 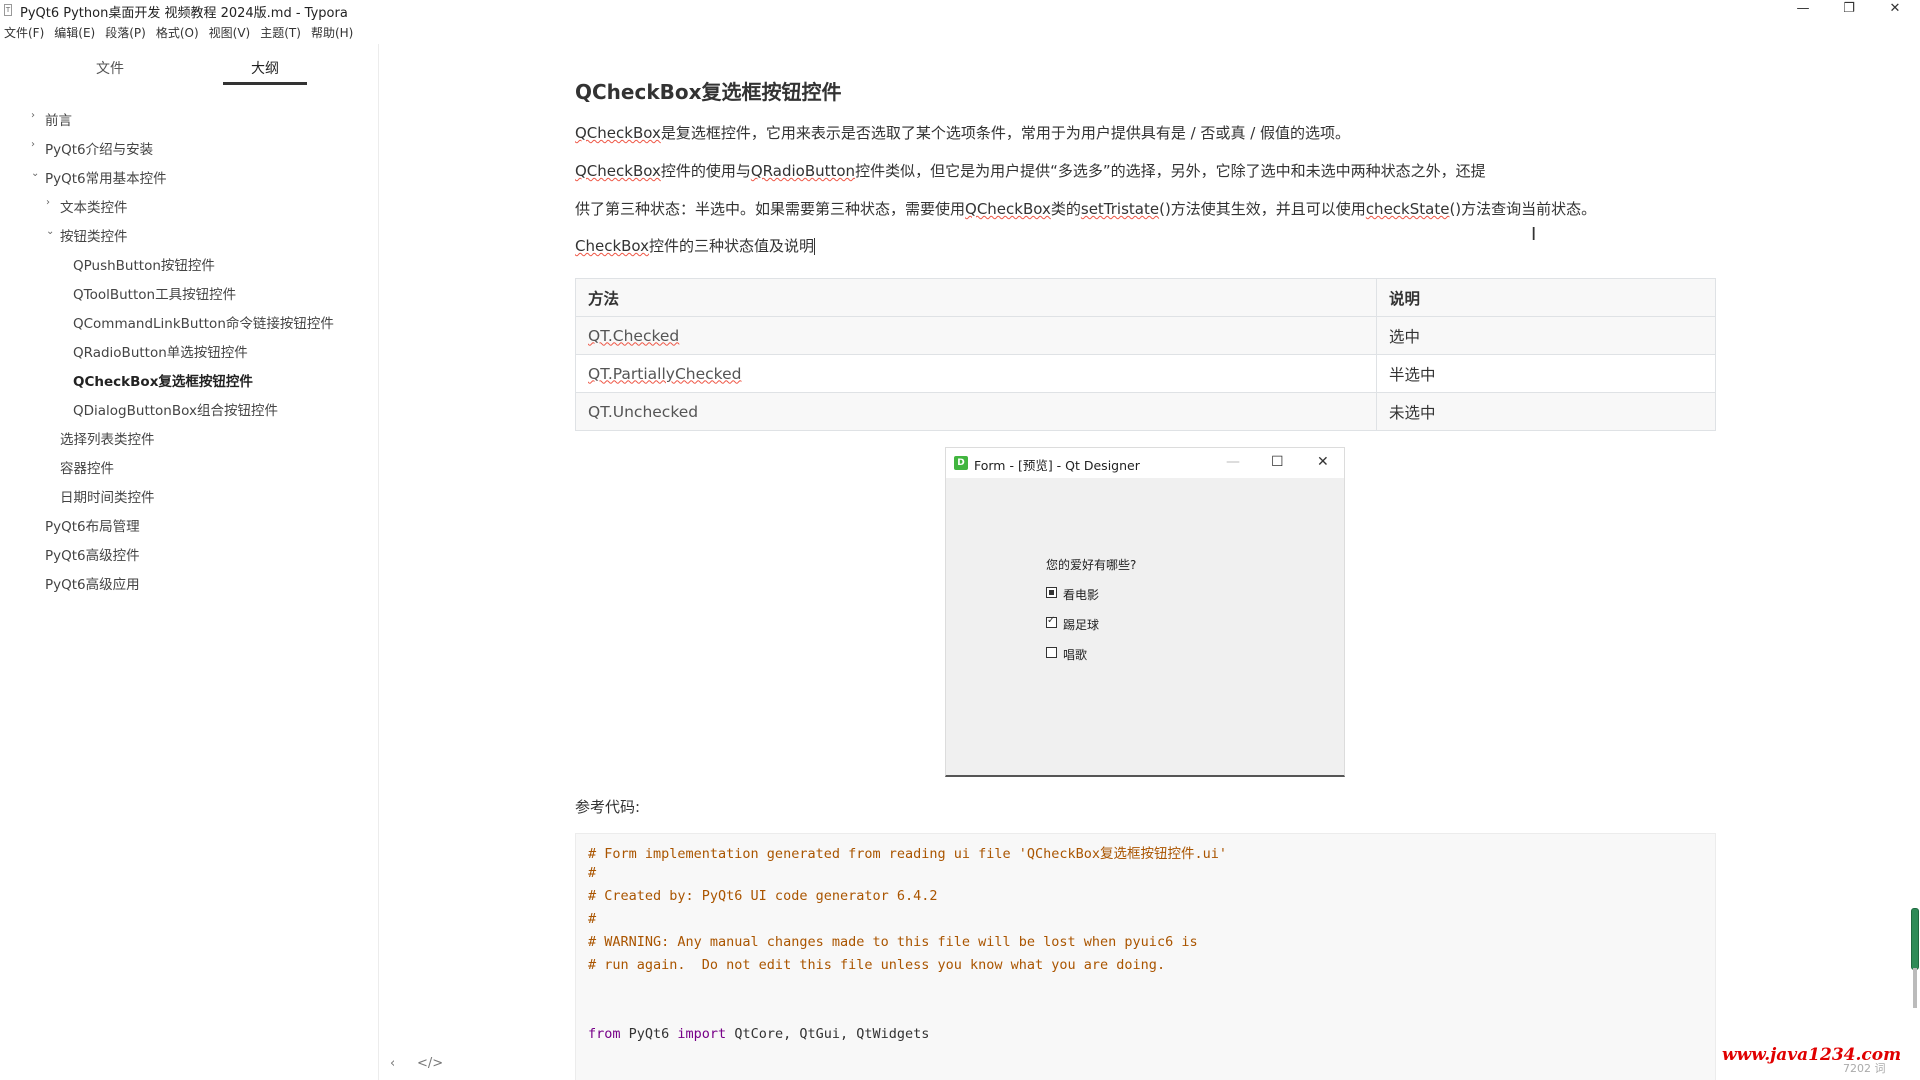 What do you see at coordinates (265, 68) in the screenshot?
I see `tab-outline: 大纲` at bounding box center [265, 68].